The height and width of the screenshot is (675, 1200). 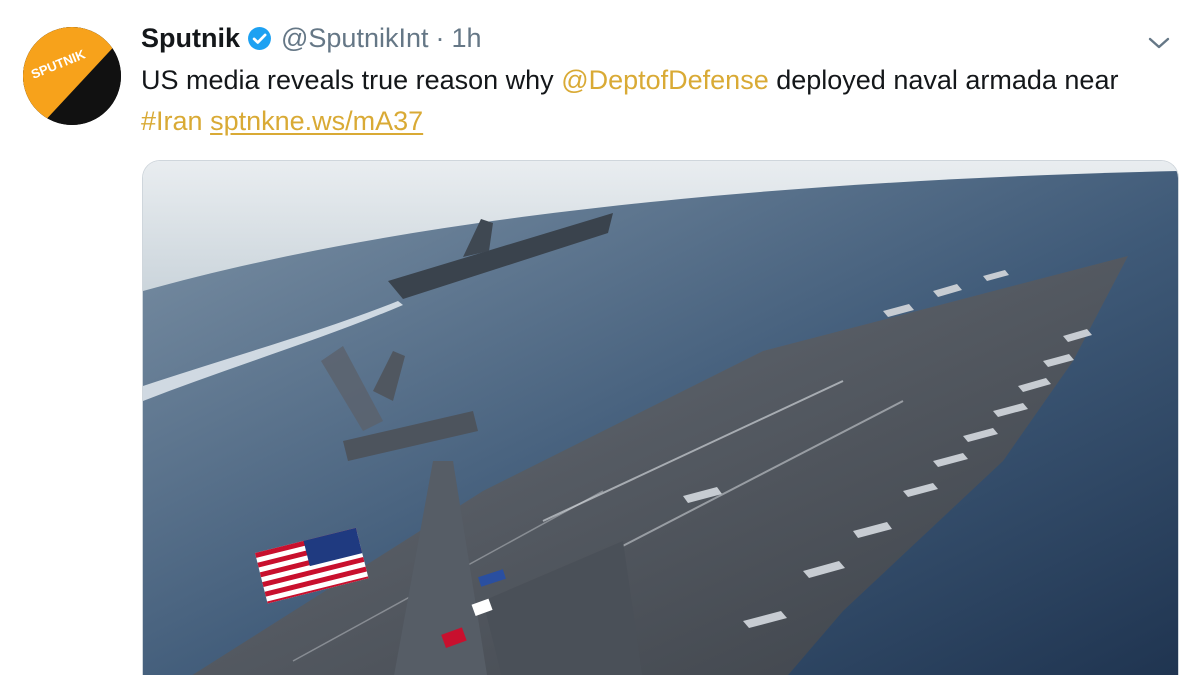 What do you see at coordinates (355, 38) in the screenshot?
I see `user-handle: @SputnikInt` at bounding box center [355, 38].